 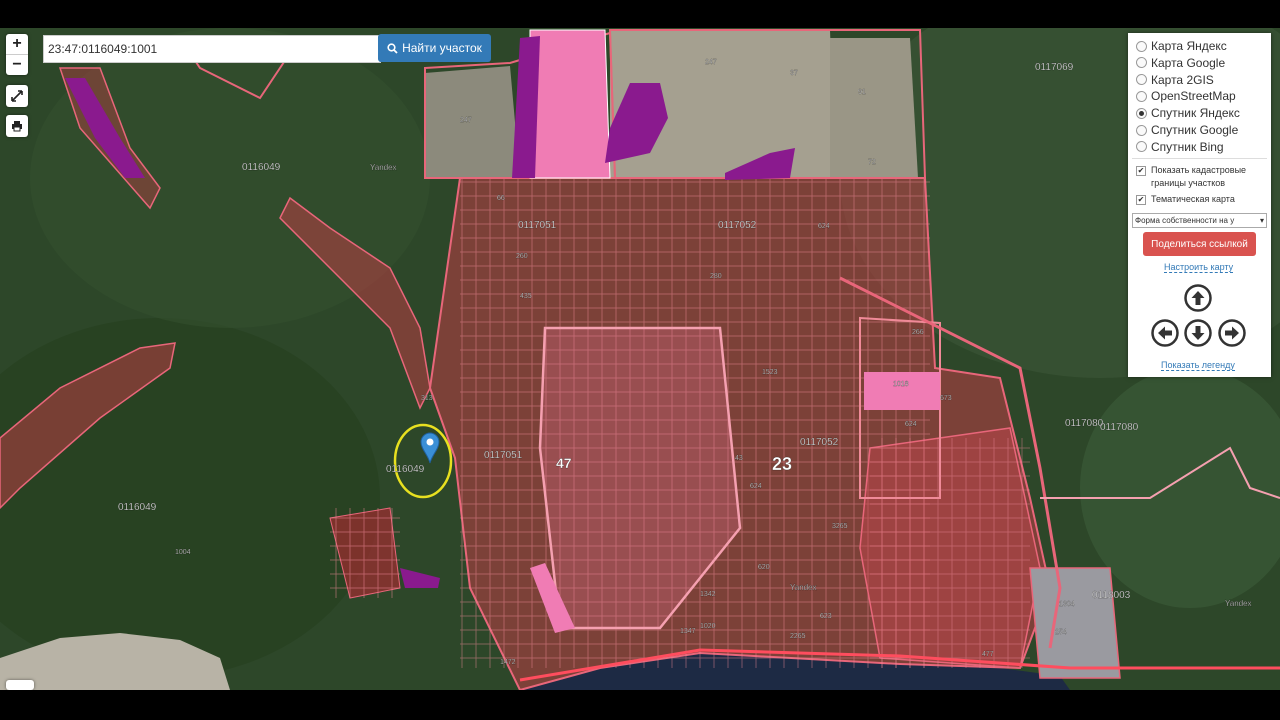 I want to click on field-area, so click(x=472, y=122).